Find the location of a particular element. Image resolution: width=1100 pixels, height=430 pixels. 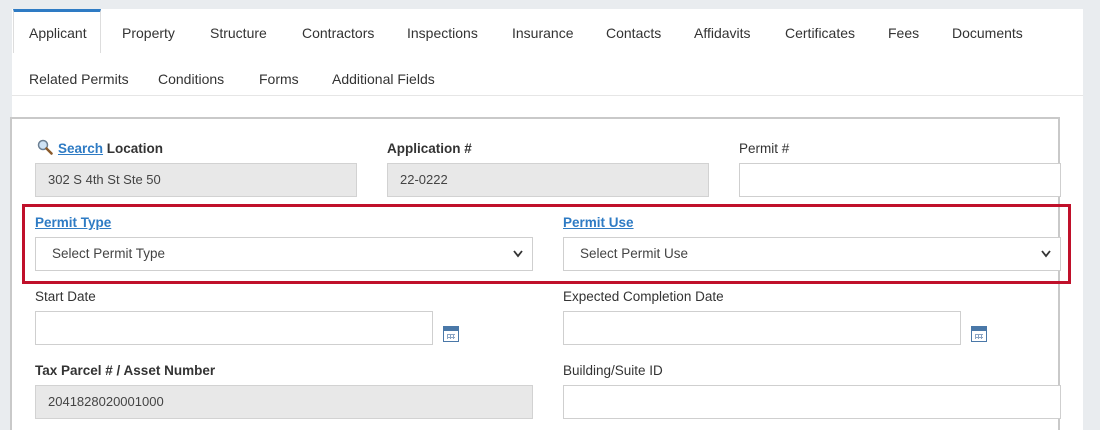

search-link: Search is located at coordinates (80, 148).